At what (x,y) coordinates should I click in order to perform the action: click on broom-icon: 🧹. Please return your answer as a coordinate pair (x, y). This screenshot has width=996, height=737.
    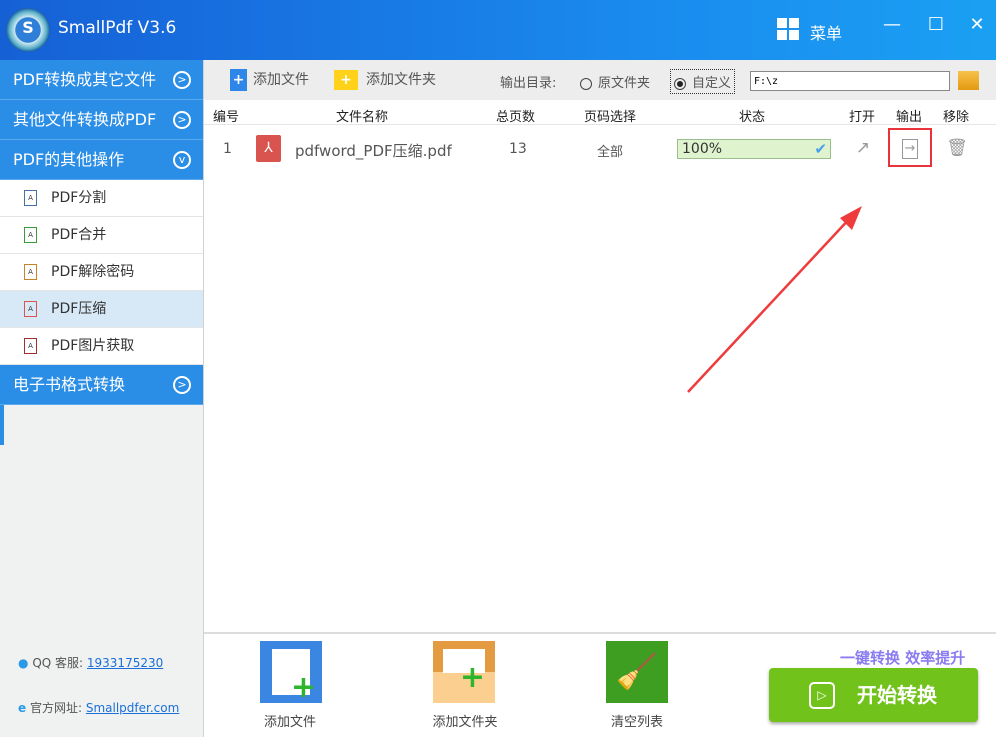
    Looking at the image, I should click on (637, 672).